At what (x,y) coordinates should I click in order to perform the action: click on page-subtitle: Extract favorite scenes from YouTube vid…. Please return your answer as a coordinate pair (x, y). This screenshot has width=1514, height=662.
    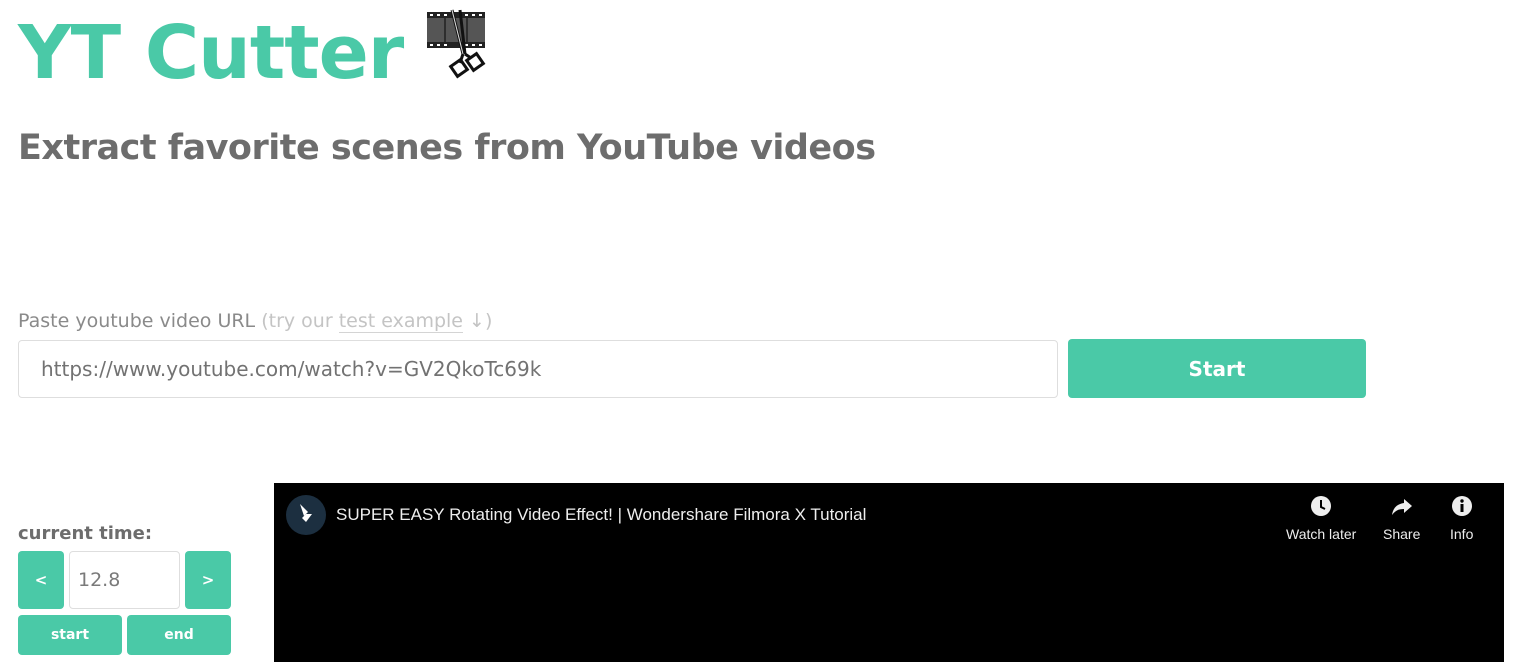
    Looking at the image, I should click on (447, 148).